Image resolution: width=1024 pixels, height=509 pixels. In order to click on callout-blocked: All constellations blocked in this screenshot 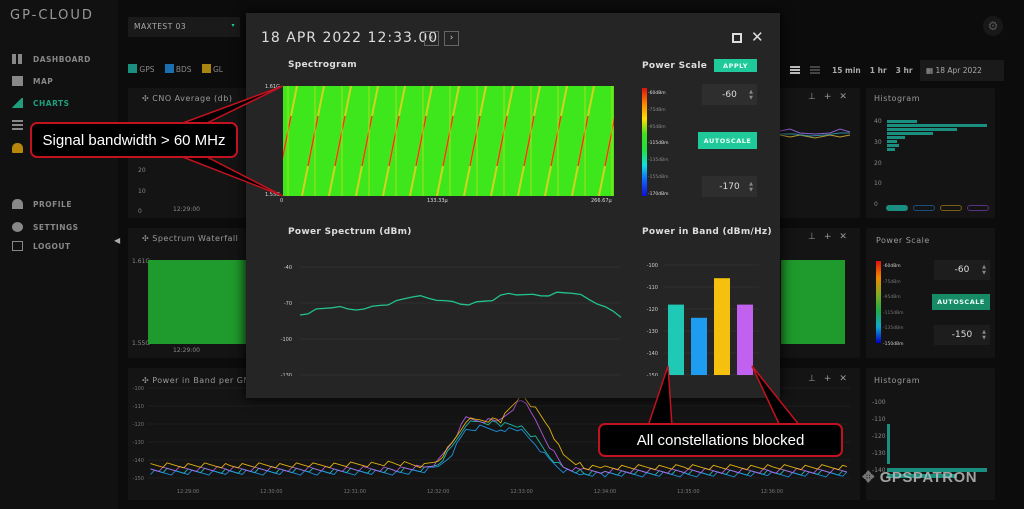, I will do `click(720, 440)`.